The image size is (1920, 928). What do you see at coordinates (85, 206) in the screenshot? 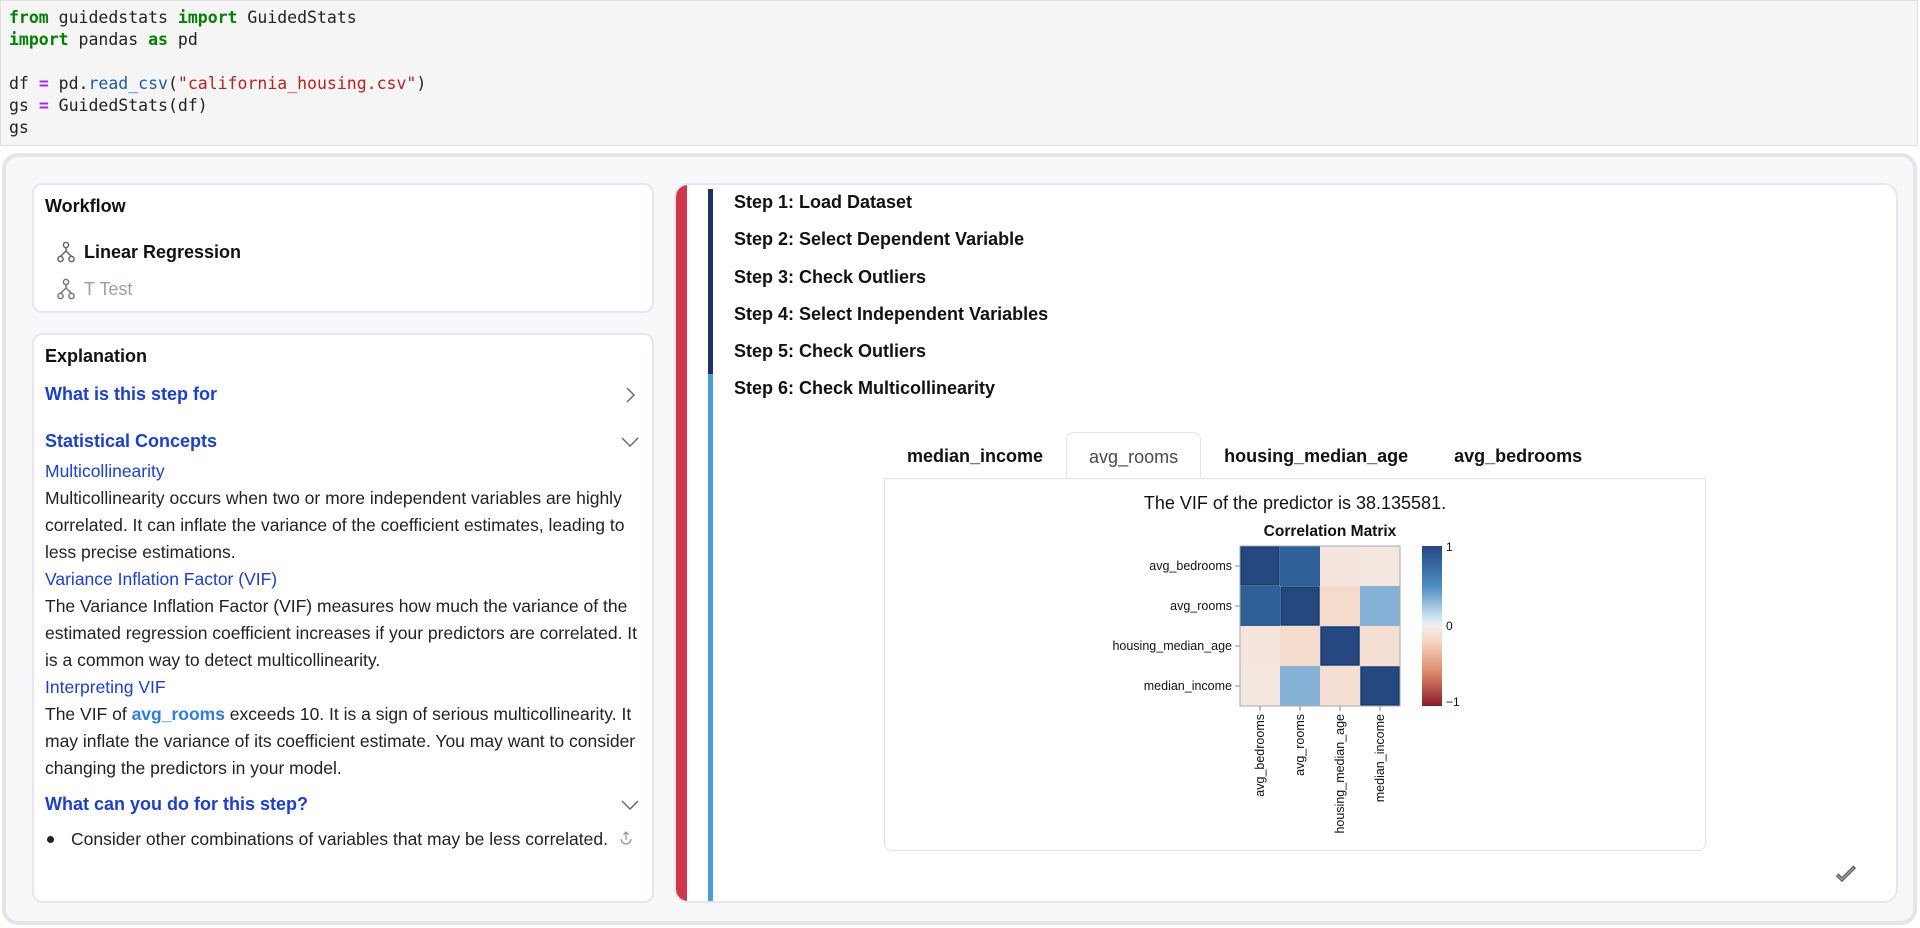
I see `workflow-title: Workflow` at bounding box center [85, 206].